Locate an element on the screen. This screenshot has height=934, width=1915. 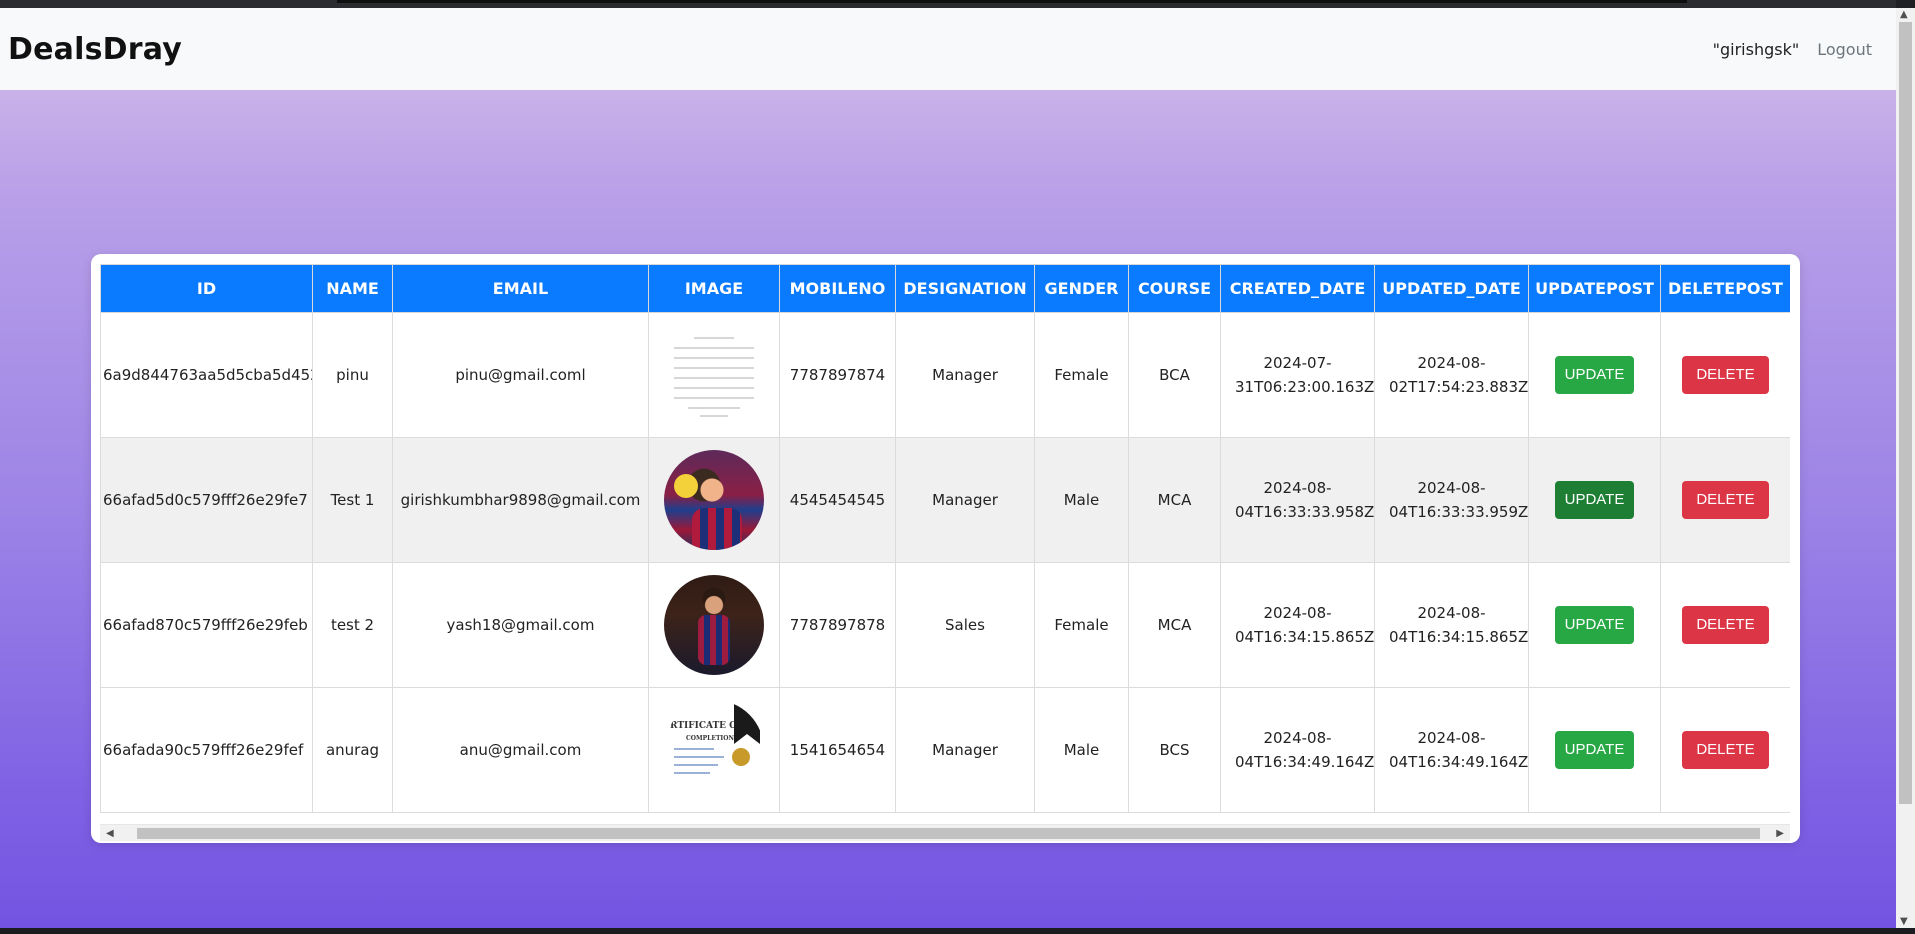
medal-icon is located at coordinates (741, 757).